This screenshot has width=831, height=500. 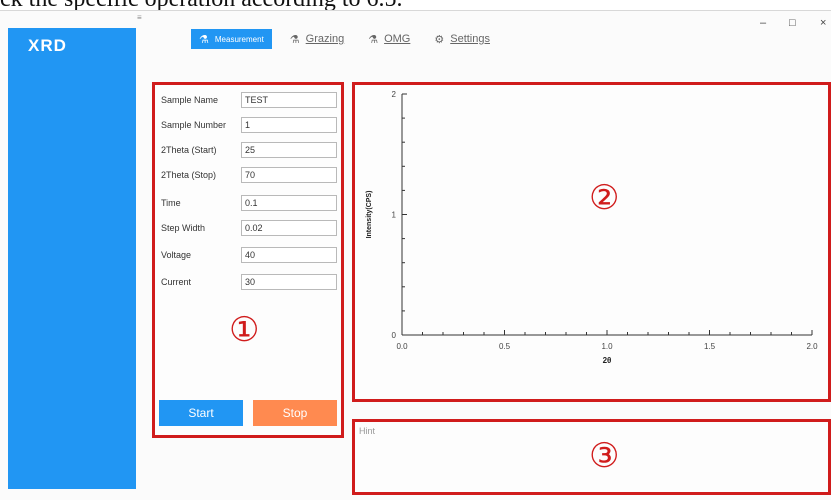 I want to click on field-label: 2Theta (Start), so click(x=189, y=150).